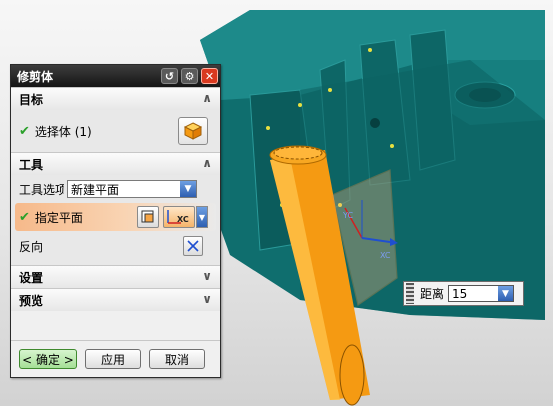 The image size is (553, 406). I want to click on gear-icon: ⚙, so click(189, 76).